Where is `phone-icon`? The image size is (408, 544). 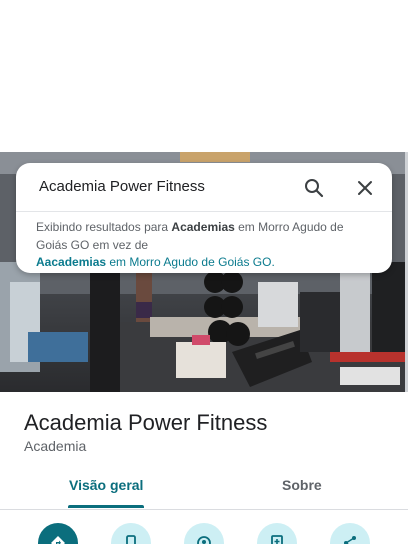 phone-icon is located at coordinates (131, 533).